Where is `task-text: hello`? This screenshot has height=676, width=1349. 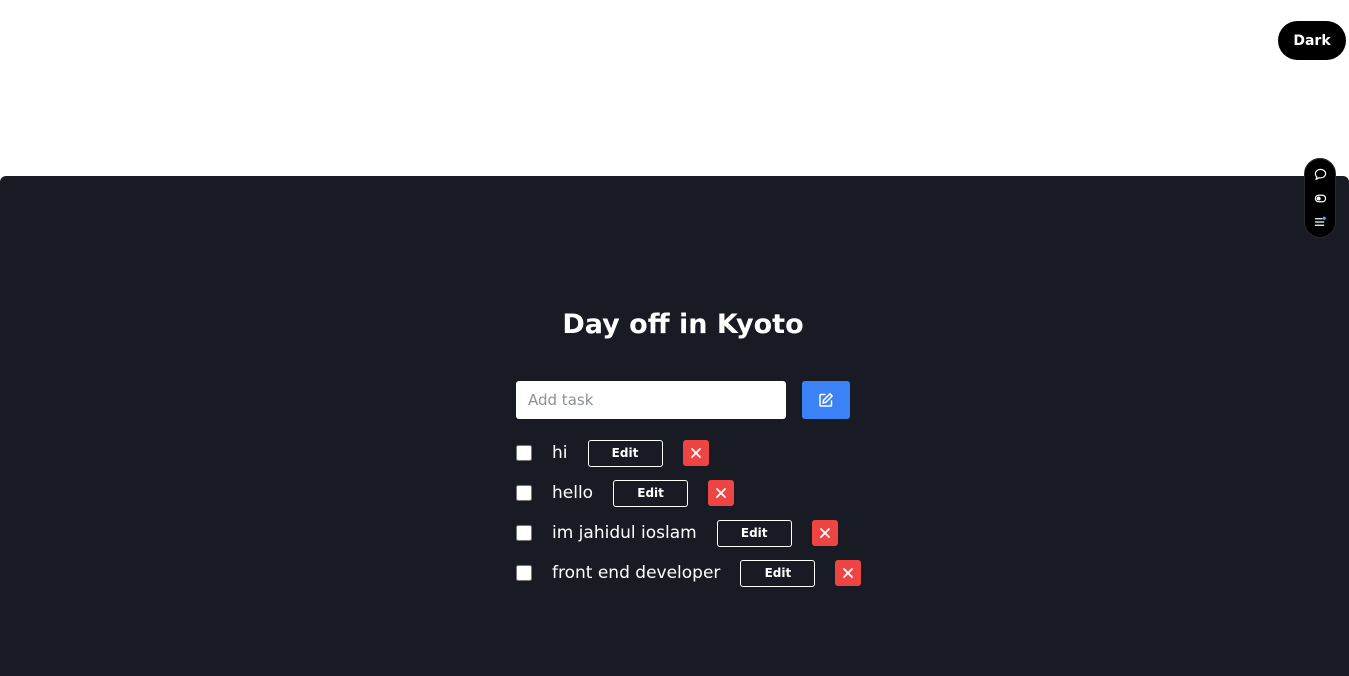
task-text: hello is located at coordinates (573, 493).